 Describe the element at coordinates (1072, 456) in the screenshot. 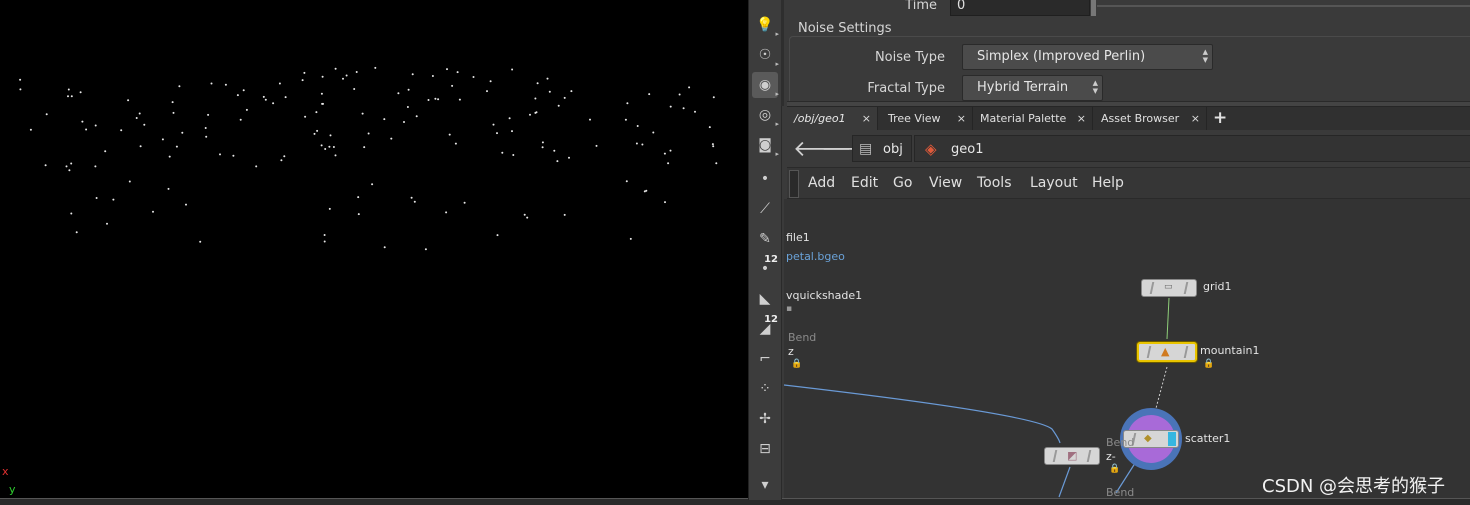

I see `node-bend: ◩` at that location.